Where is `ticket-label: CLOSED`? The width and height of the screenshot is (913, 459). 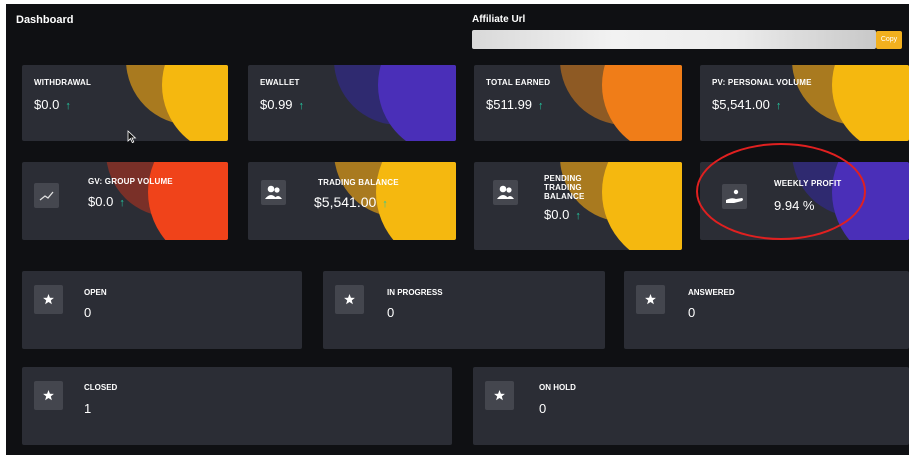 ticket-label: CLOSED is located at coordinates (101, 387).